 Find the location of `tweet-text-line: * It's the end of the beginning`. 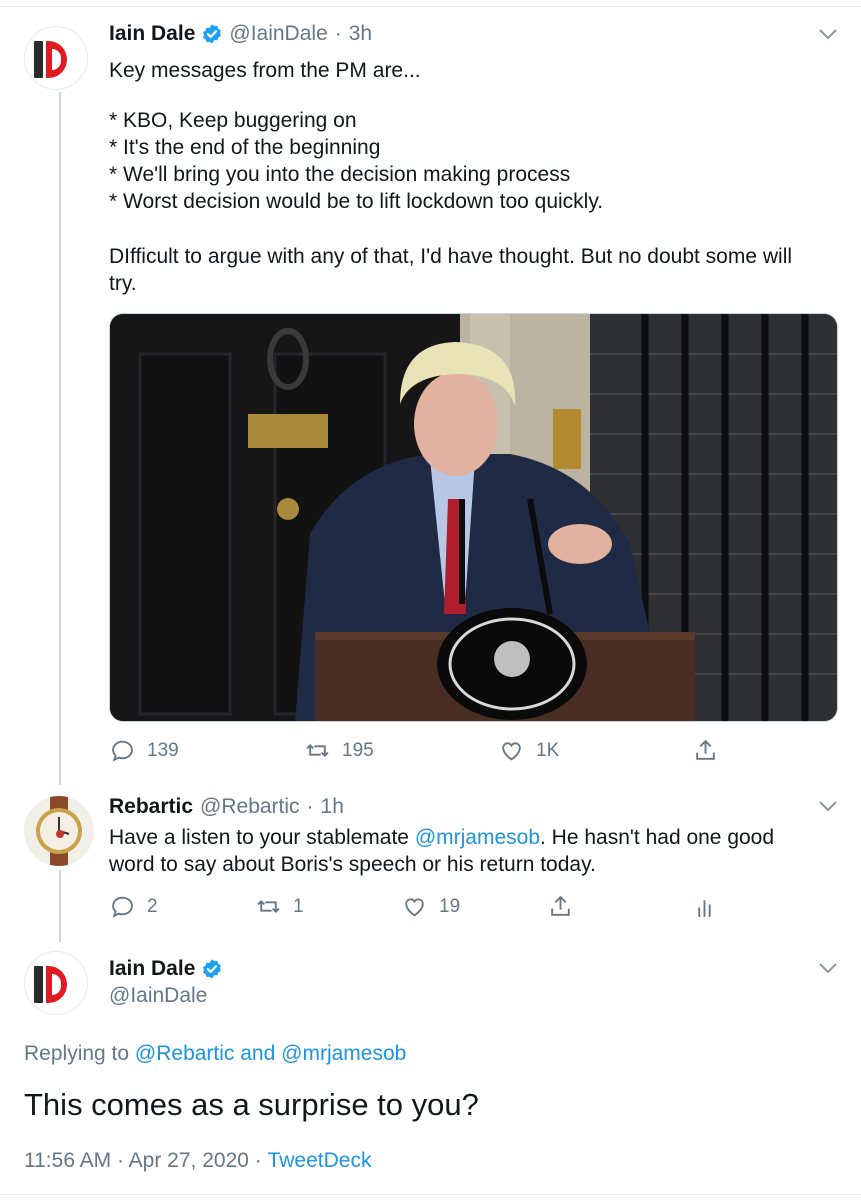

tweet-text-line: * It's the end of the beginning is located at coordinates (245, 147).